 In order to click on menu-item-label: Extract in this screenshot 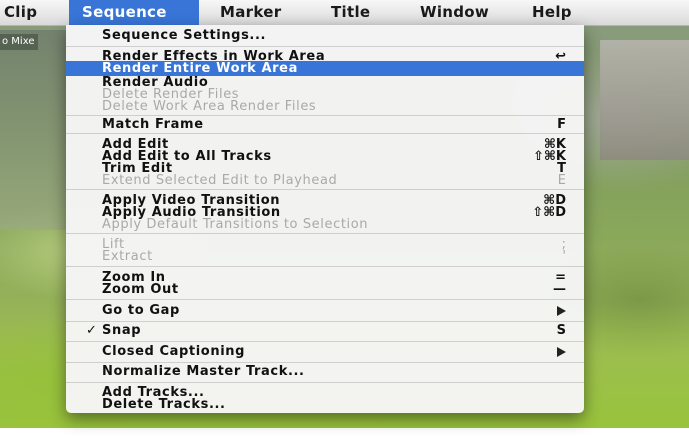, I will do `click(127, 256)`.